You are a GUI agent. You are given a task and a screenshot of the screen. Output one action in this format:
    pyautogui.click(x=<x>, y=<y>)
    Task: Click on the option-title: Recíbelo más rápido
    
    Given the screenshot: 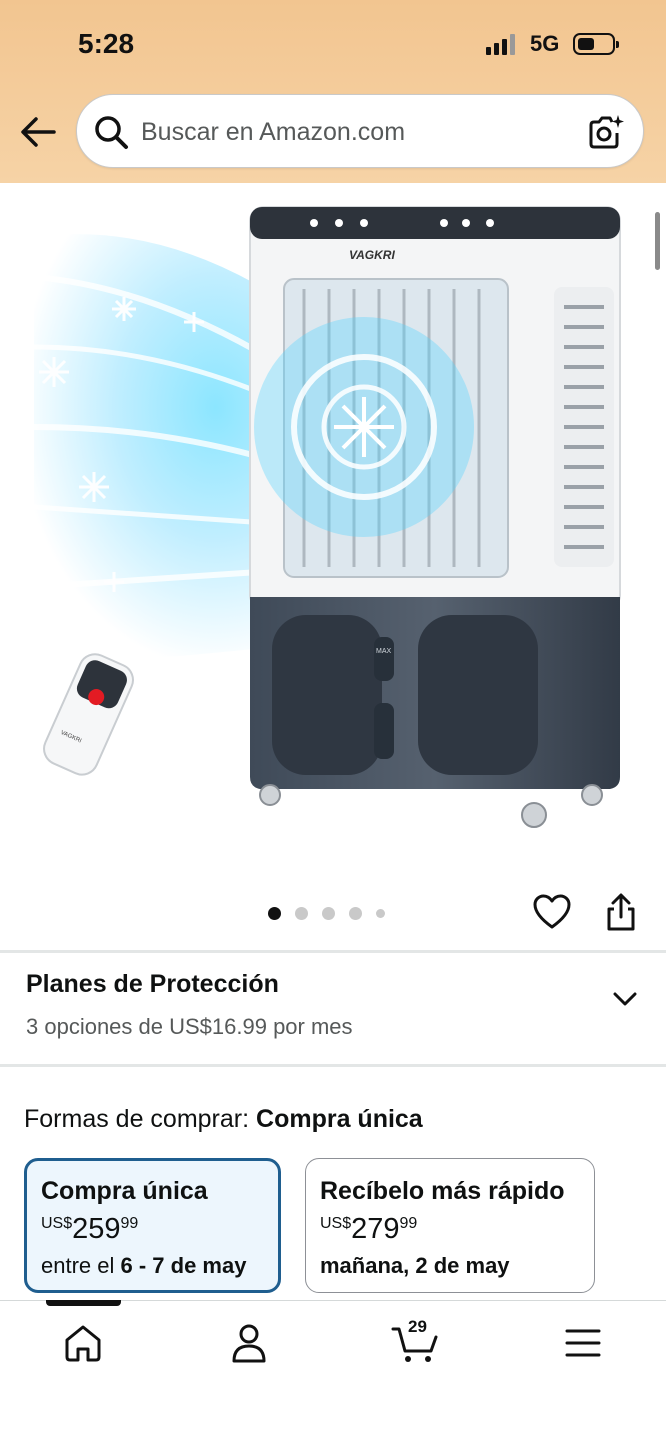 What is the action you would take?
    pyautogui.click(x=442, y=1191)
    